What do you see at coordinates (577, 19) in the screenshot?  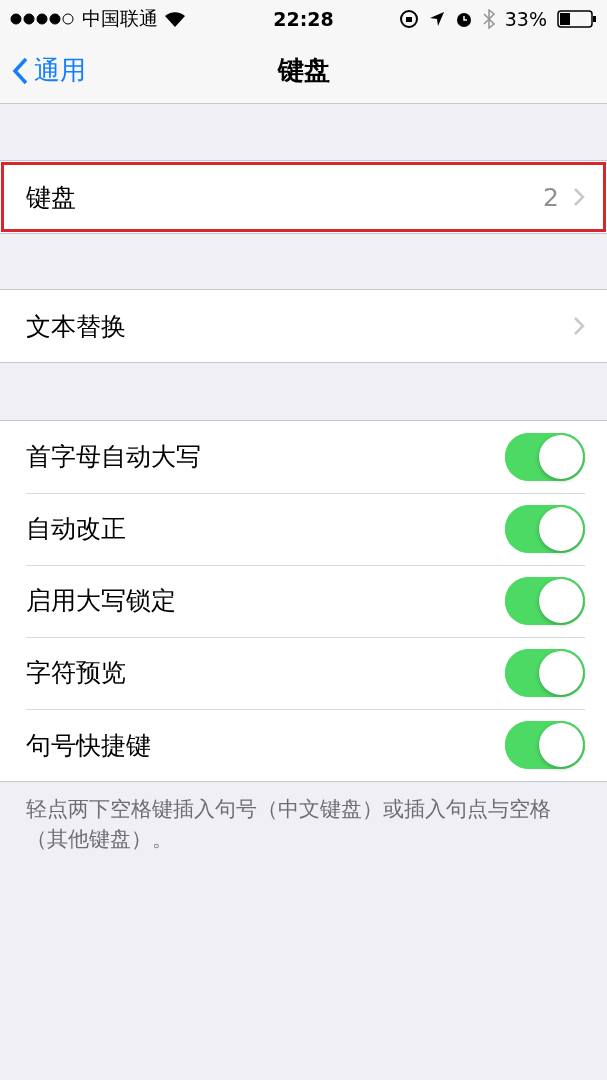 I see `battery-icon` at bounding box center [577, 19].